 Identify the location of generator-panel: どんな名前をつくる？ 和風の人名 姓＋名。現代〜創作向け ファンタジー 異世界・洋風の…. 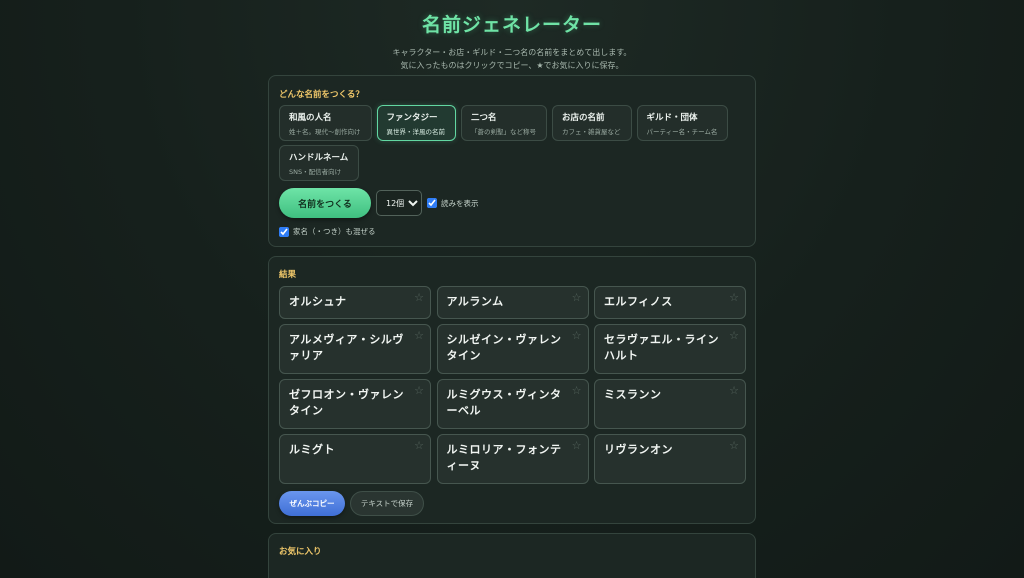
(512, 161).